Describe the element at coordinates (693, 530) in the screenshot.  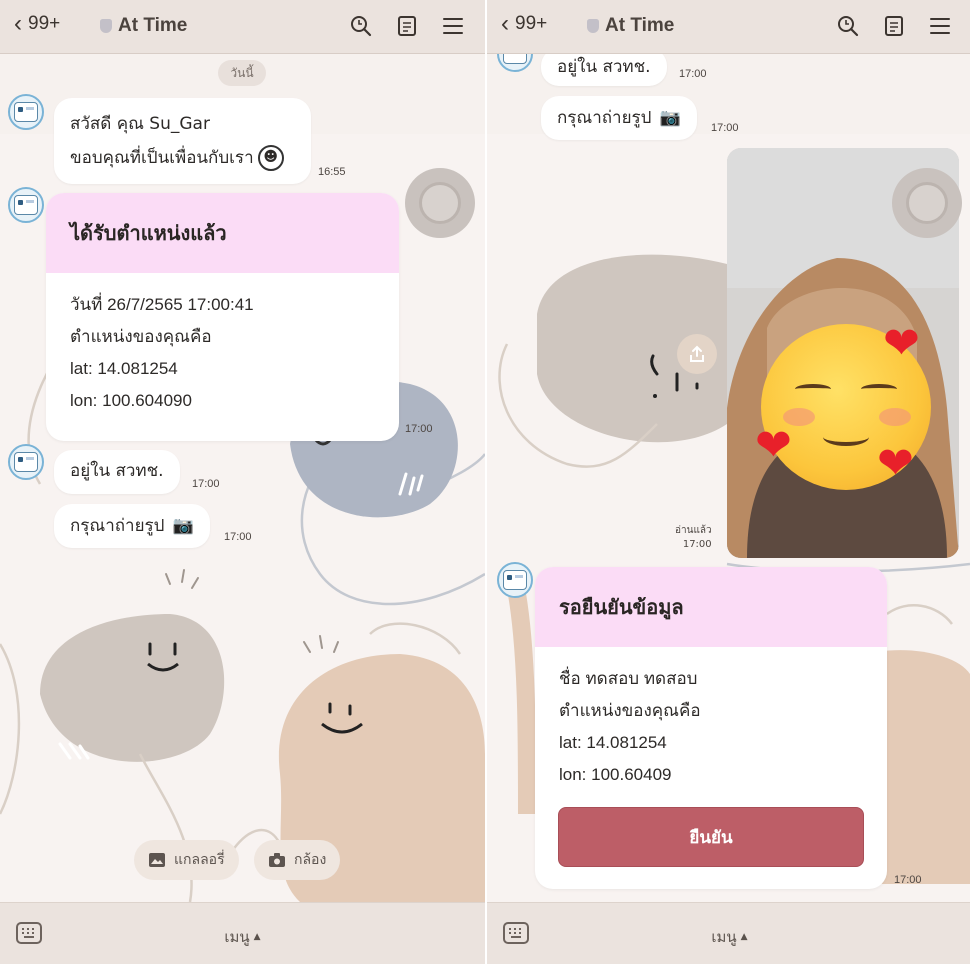
I see `read-status: อ่านแล้ว` at that location.